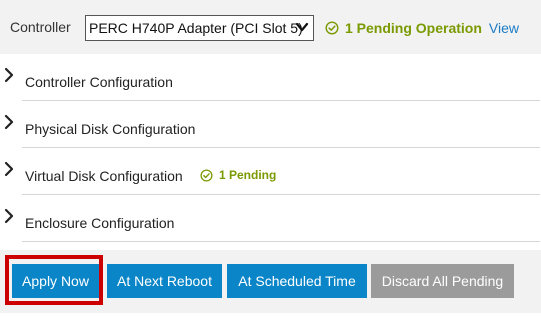 This screenshot has width=541, height=320. I want to click on at-scheduled-time-button: At Scheduled Time, so click(297, 281).